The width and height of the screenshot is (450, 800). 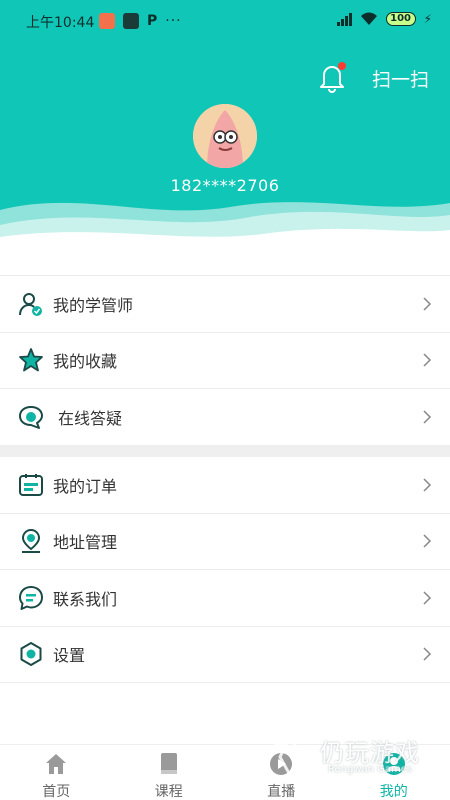 What do you see at coordinates (31, 597) in the screenshot?
I see `message-icon` at bounding box center [31, 597].